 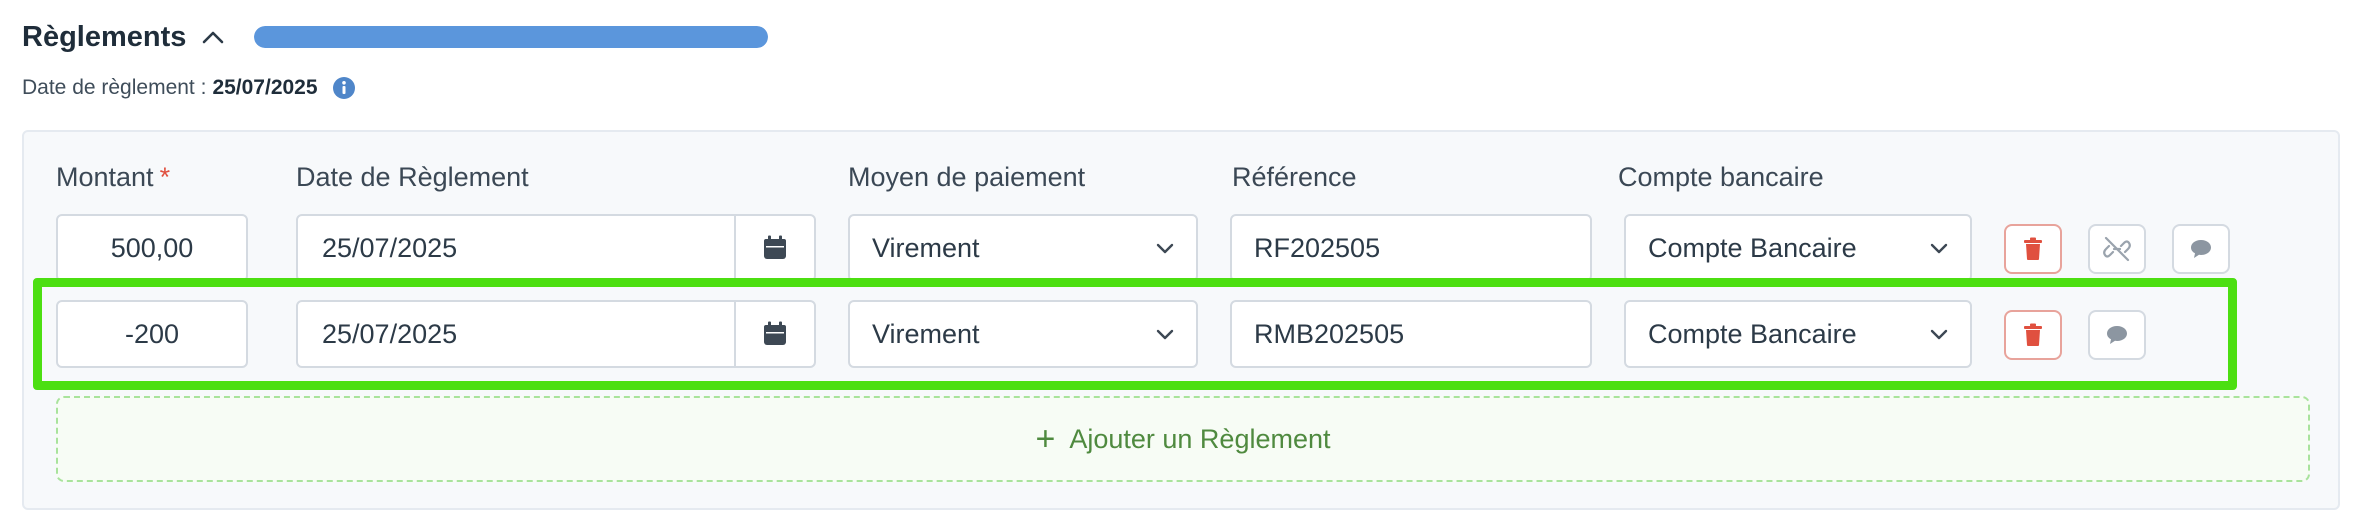 I want to click on chevron-up-icon, so click(x=213, y=37).